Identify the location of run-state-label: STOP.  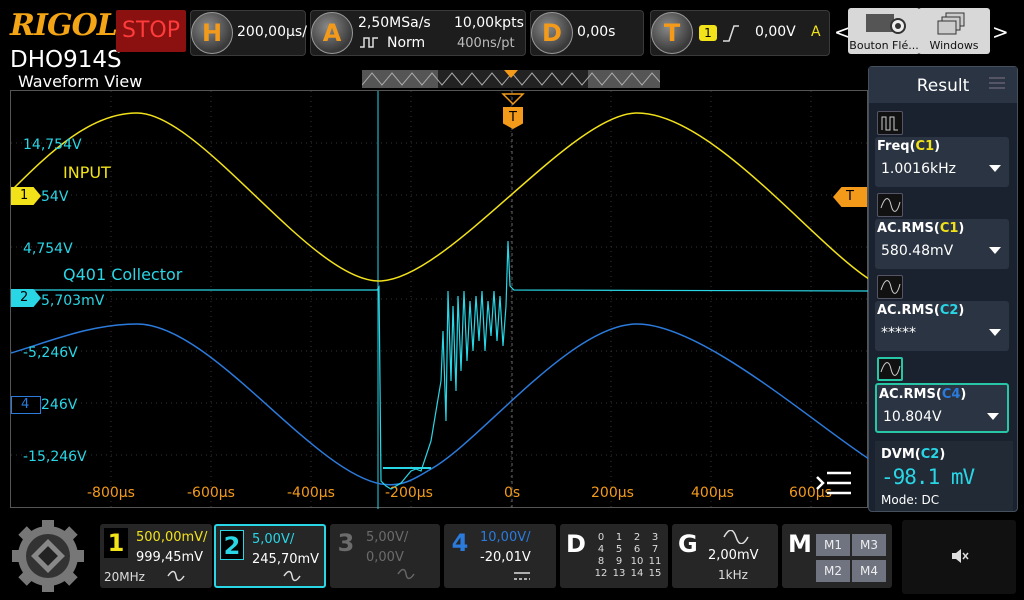
(151, 30).